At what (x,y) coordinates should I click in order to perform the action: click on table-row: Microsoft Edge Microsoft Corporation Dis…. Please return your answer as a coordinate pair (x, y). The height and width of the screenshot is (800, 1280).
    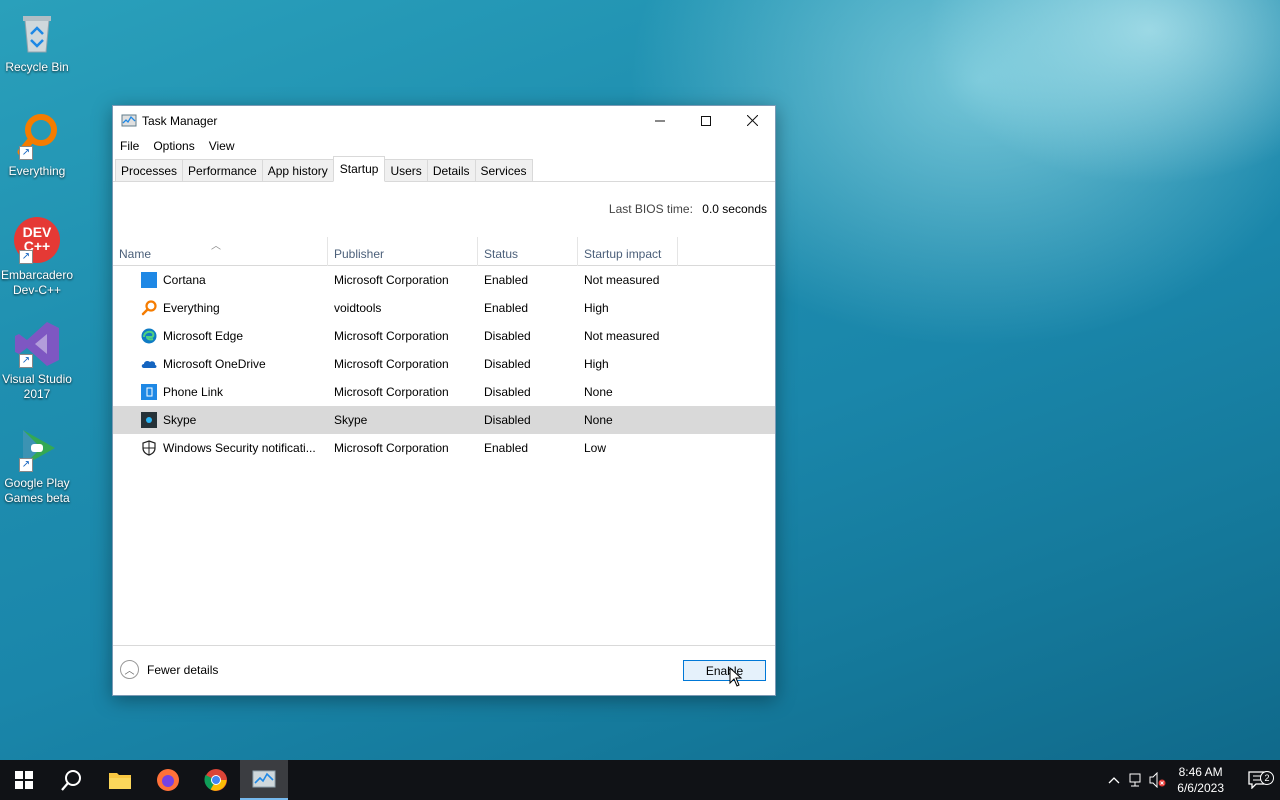
    Looking at the image, I should click on (444, 336).